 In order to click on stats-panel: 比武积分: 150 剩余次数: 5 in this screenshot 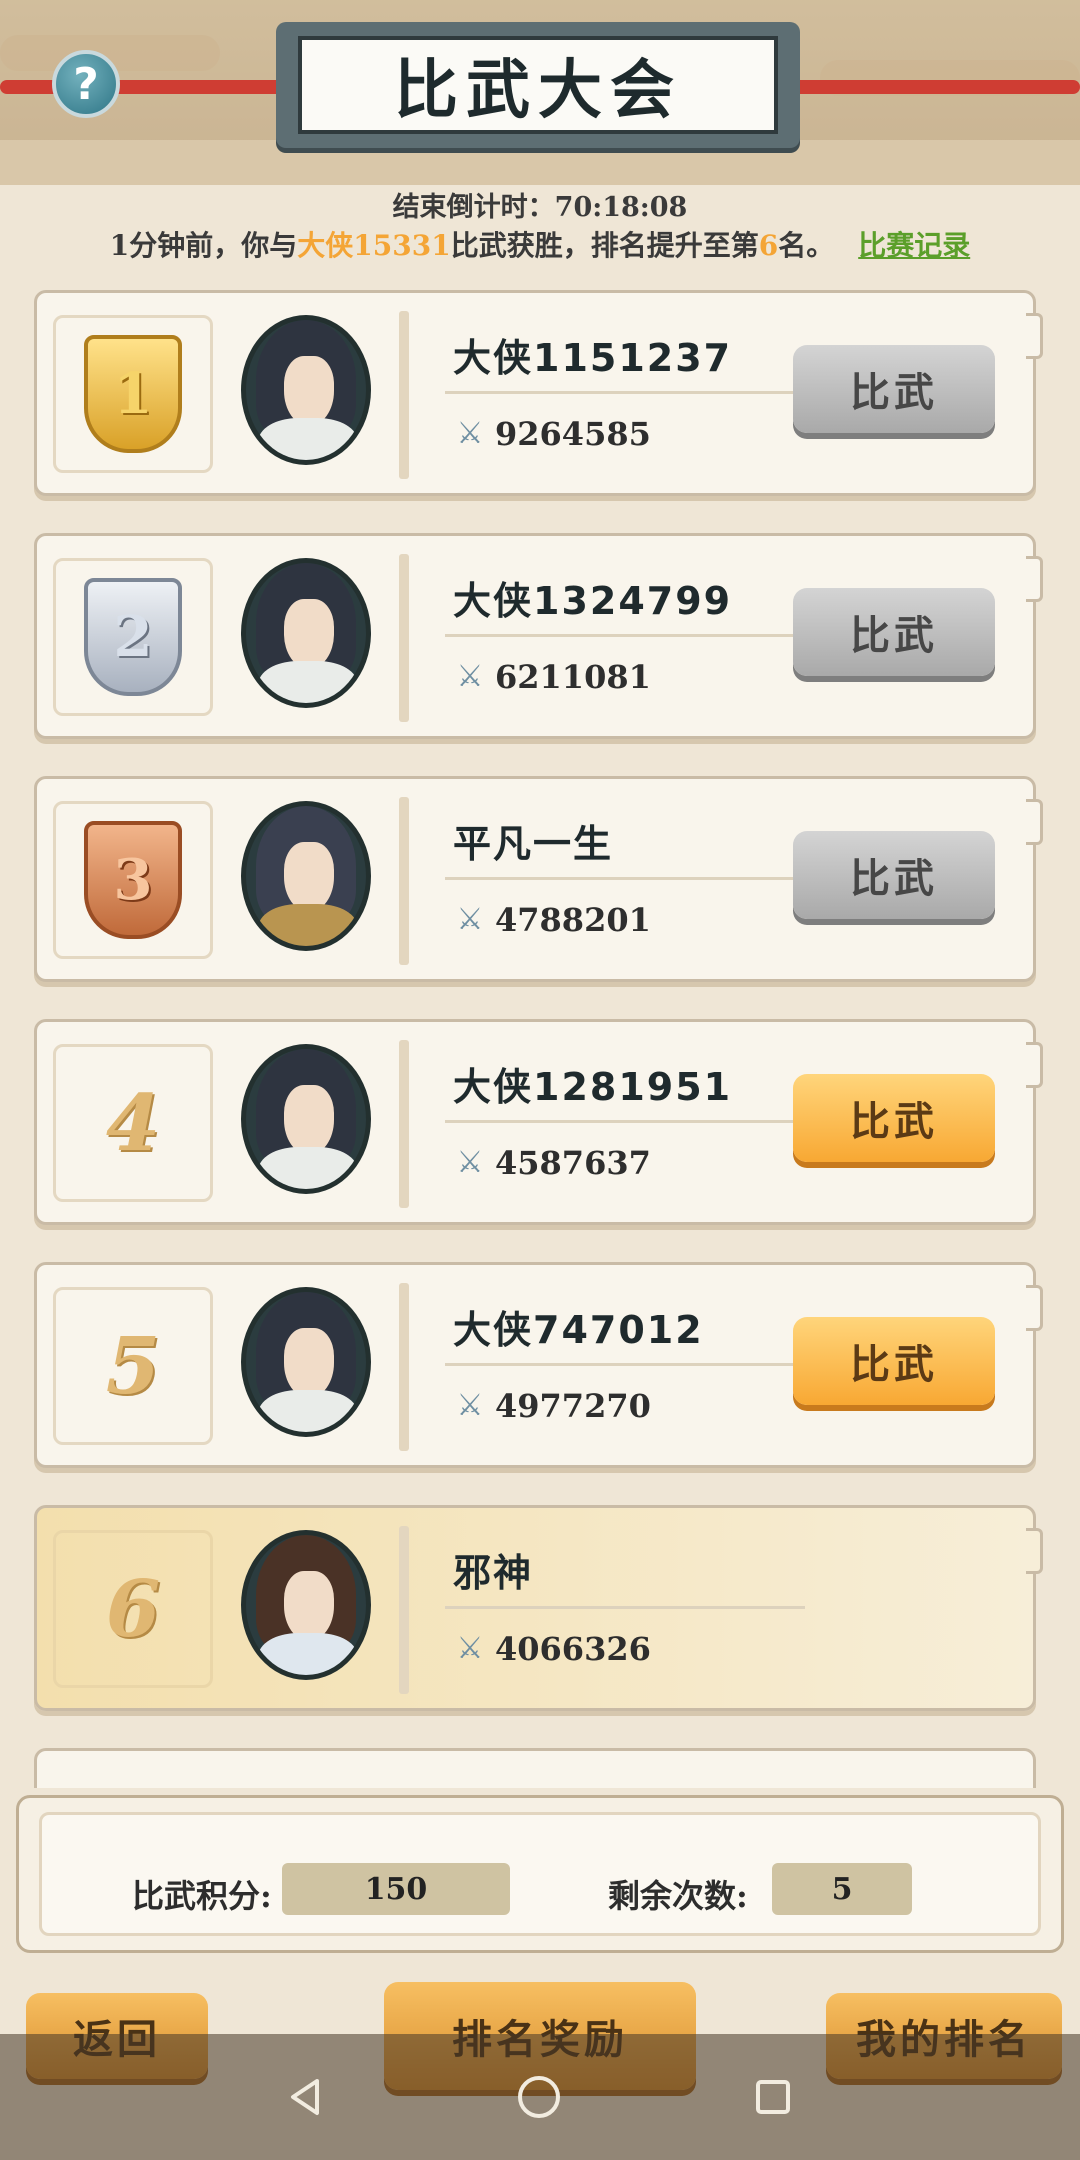, I will do `click(540, 1874)`.